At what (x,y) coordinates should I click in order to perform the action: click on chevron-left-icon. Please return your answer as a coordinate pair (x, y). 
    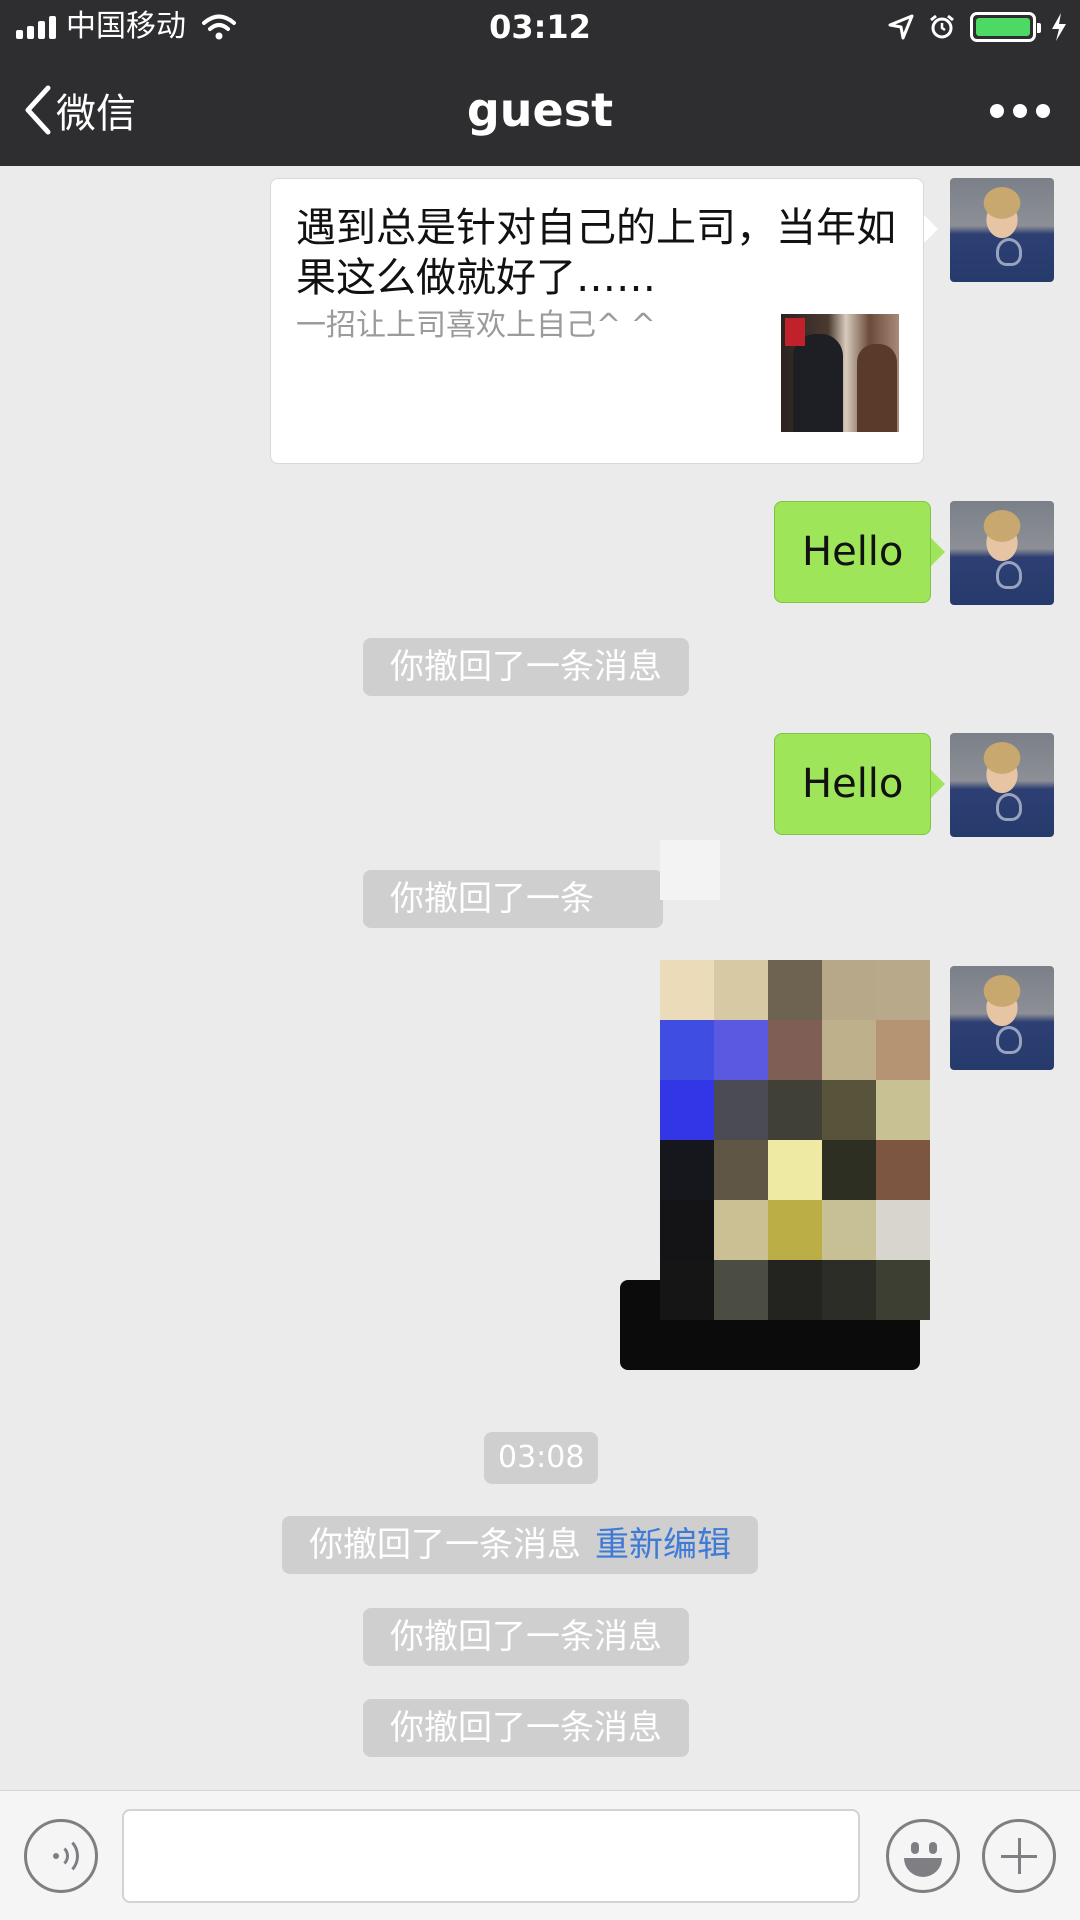
    Looking at the image, I should click on (38, 110).